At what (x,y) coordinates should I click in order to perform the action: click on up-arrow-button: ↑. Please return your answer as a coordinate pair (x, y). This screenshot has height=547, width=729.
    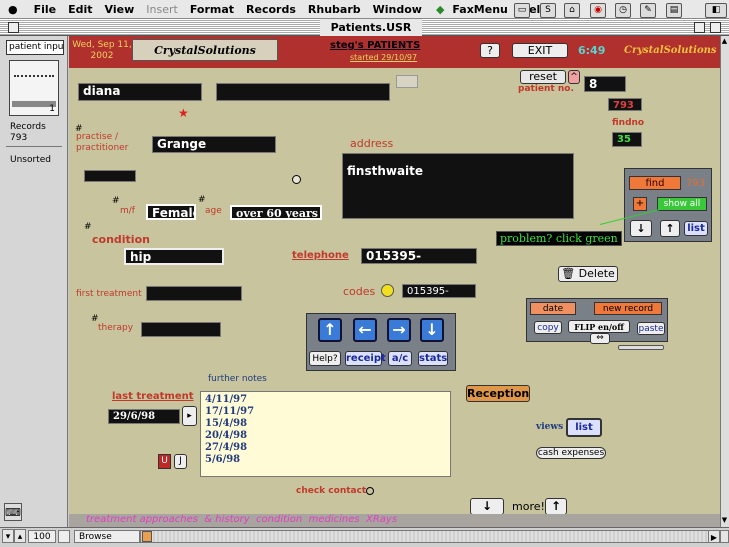
    Looking at the image, I should click on (330, 330).